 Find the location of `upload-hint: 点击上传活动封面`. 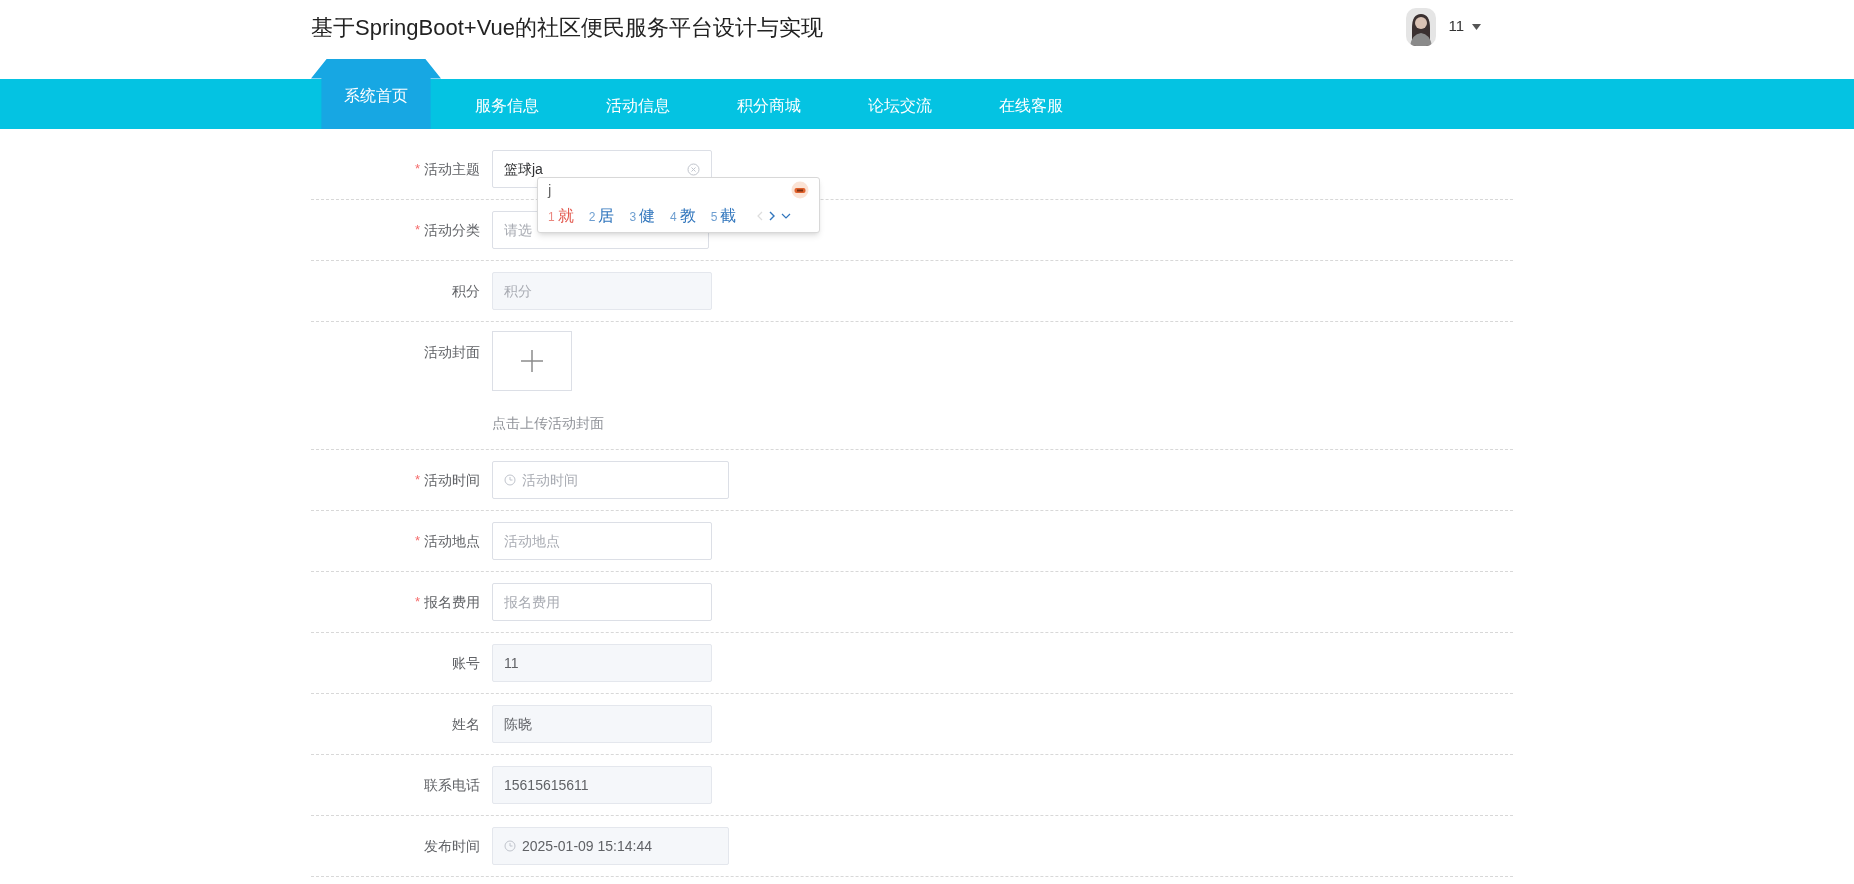

upload-hint: 点击上传活动封面 is located at coordinates (548, 423).